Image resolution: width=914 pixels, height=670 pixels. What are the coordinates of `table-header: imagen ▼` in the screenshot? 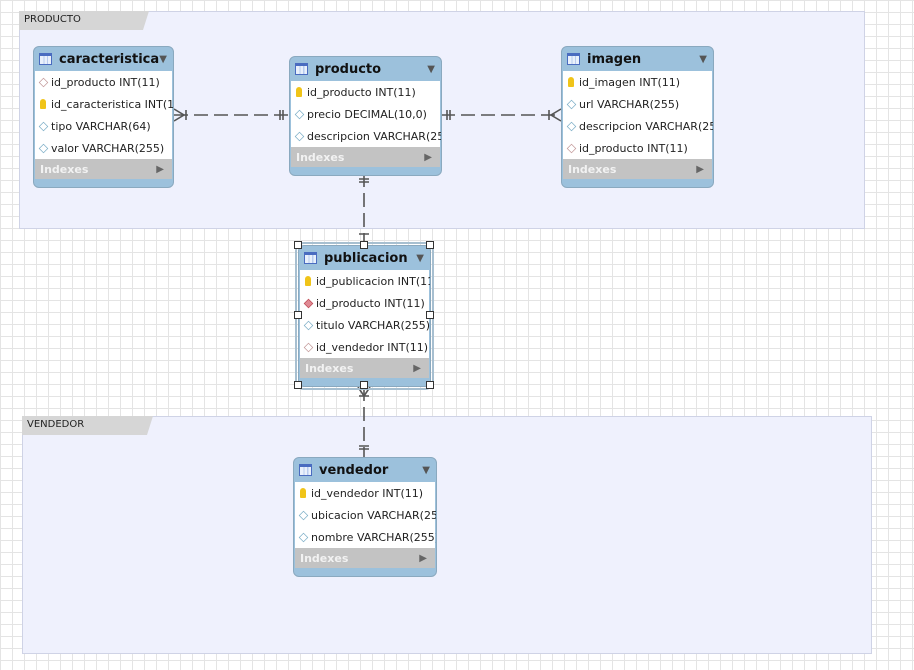 It's located at (637, 59).